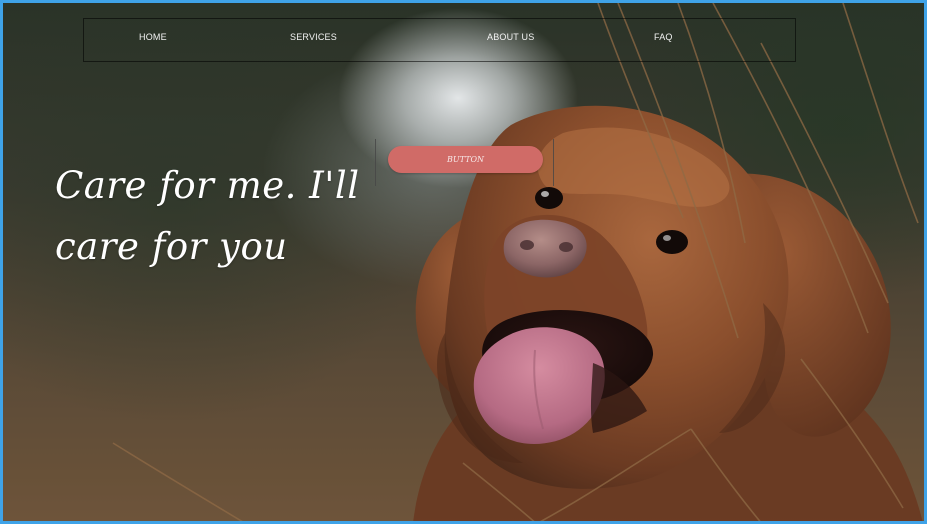 This screenshot has width=927, height=524. Describe the element at coordinates (553, 162) in the screenshot. I see `button-divider-right` at that location.